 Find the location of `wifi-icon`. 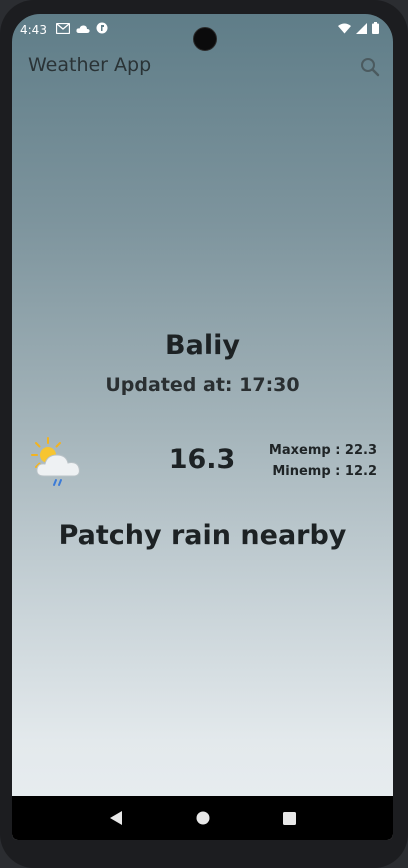

wifi-icon is located at coordinates (344, 30).